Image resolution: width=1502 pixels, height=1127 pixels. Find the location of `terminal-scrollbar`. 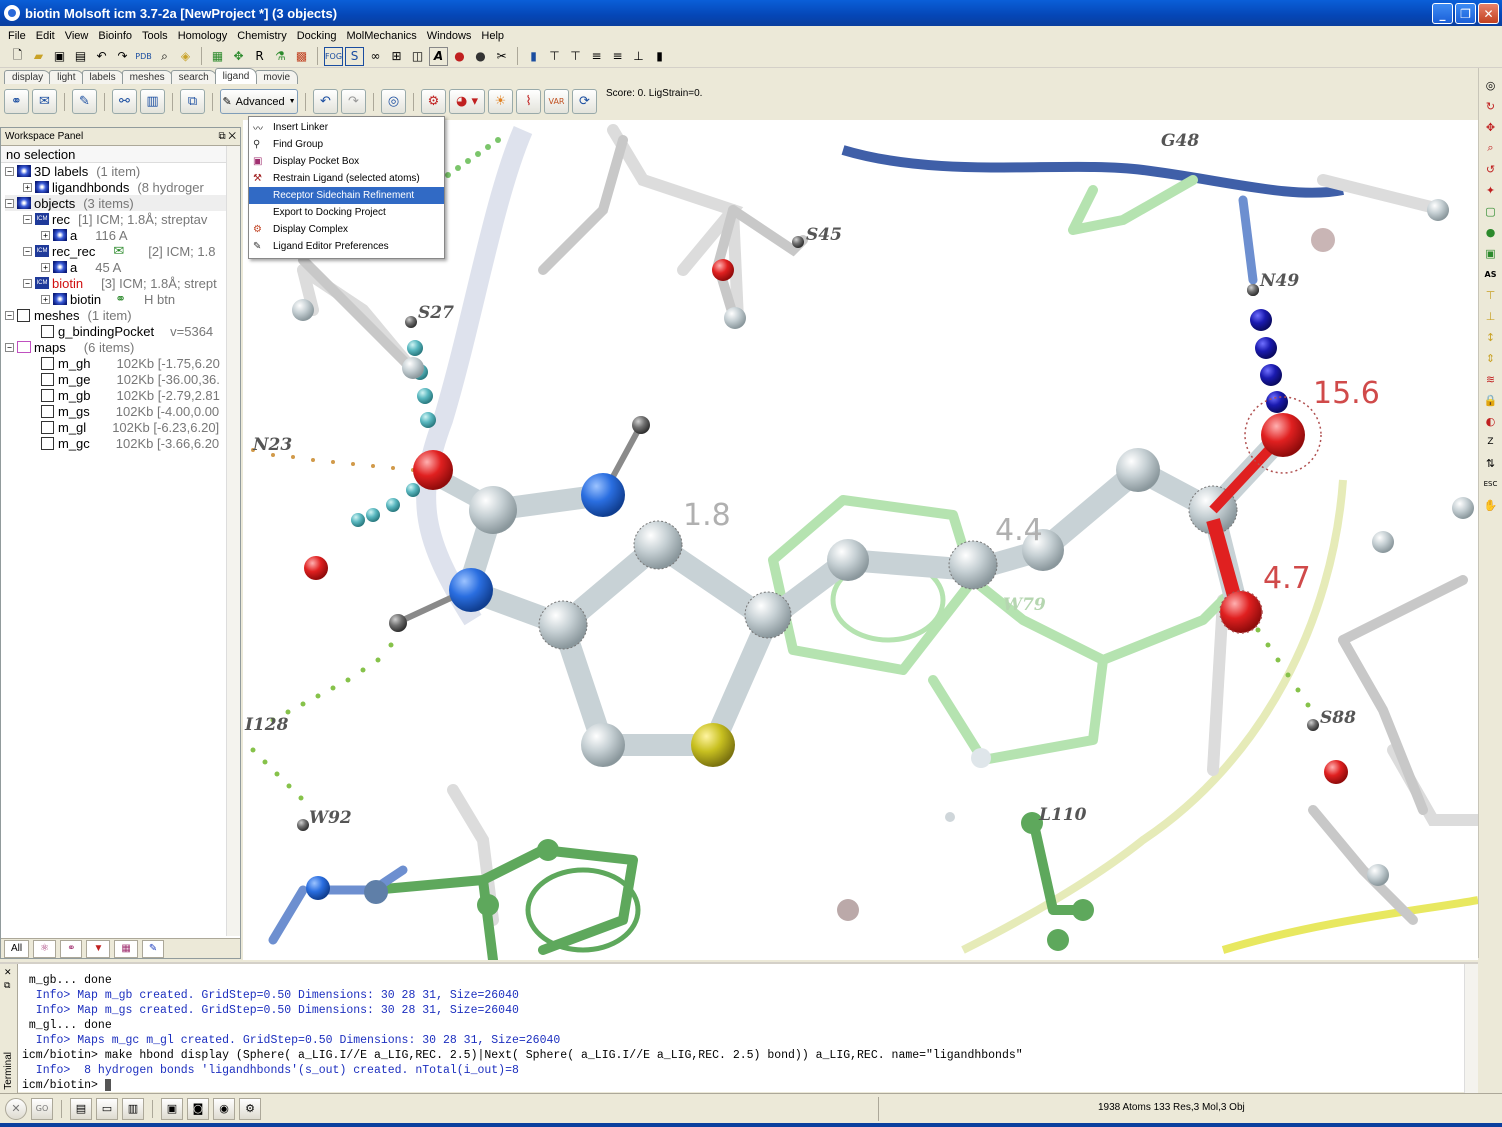

terminal-scrollbar is located at coordinates (1471, 1029).